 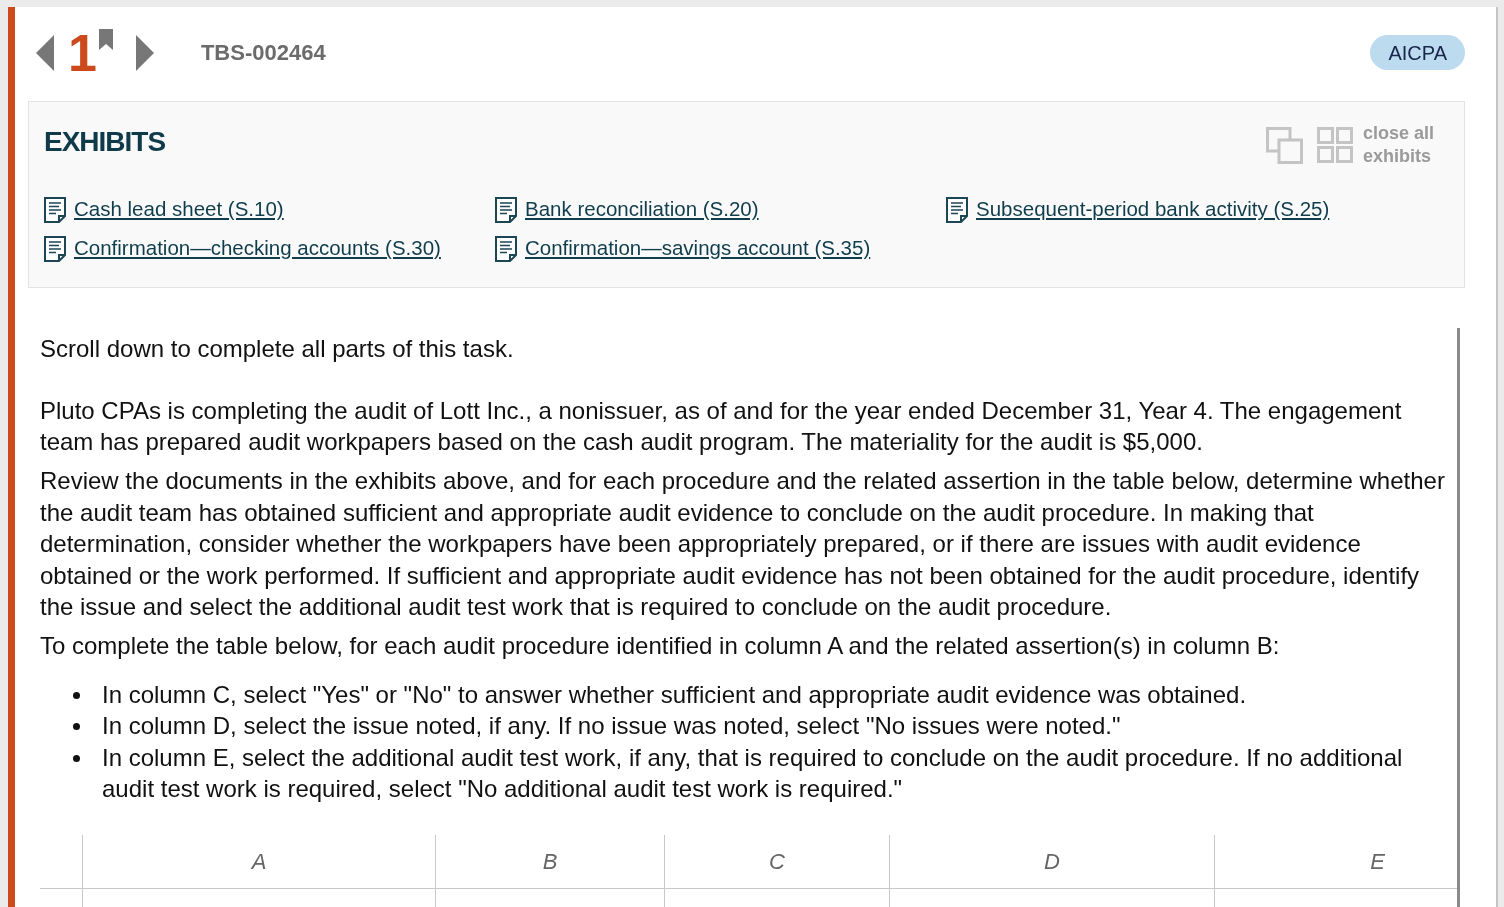 I want to click on instruction-paragraph: Pluto CPAs is completing the audit of Lott Inc., a nonissuer, as of and for the year ended December 31, Year 4. The engagement team has prepared audit workpapers based on the cash audit program. The materiality for the audit is $5,000., so click(x=721, y=426).